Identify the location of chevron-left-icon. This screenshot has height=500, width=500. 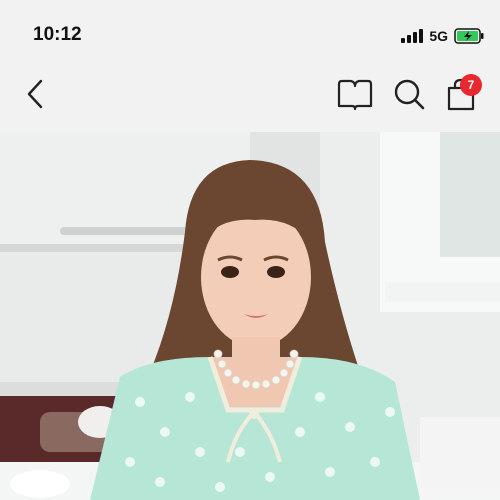
(36, 94).